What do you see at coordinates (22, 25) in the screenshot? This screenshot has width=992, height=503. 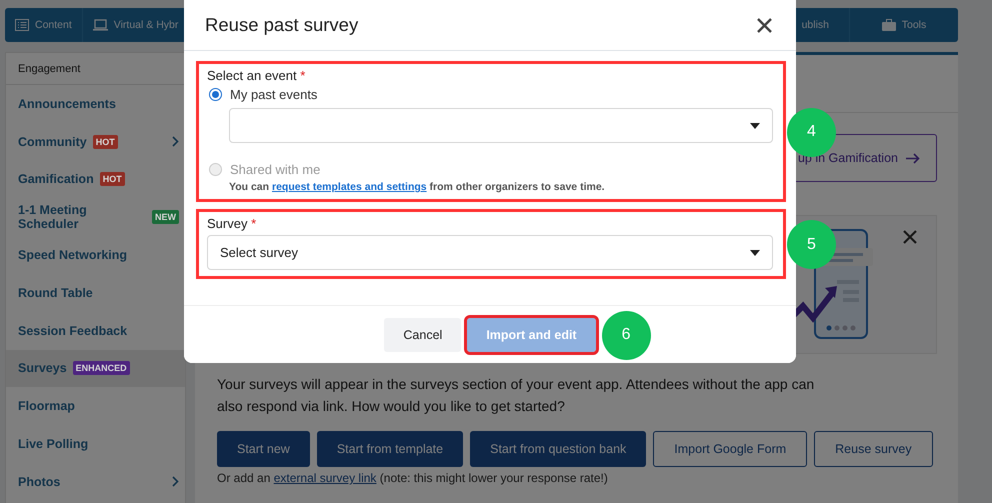 I see `list-icon` at bounding box center [22, 25].